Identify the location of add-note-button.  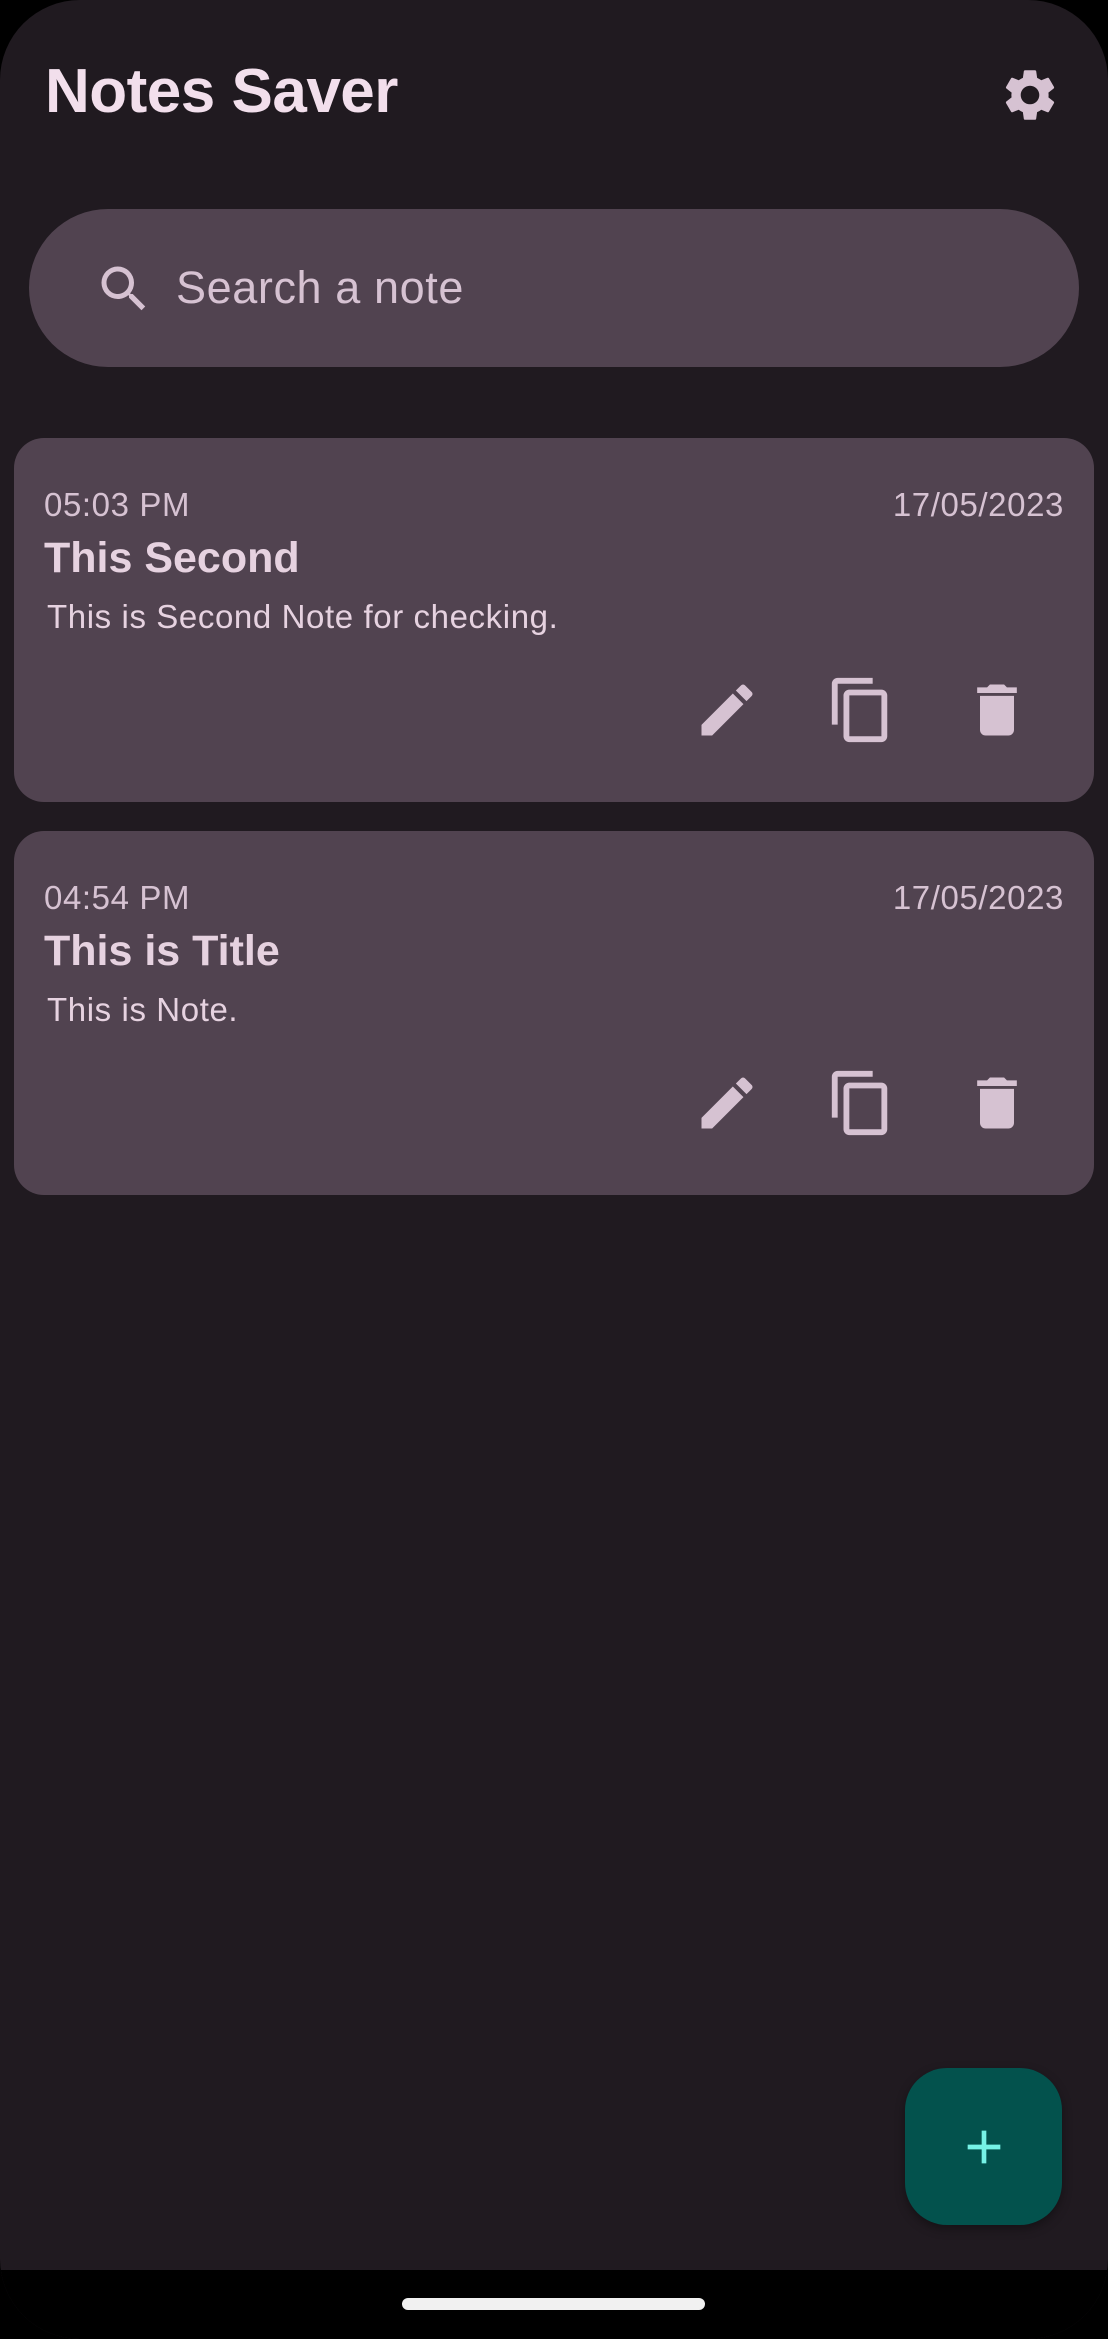
(983, 2146).